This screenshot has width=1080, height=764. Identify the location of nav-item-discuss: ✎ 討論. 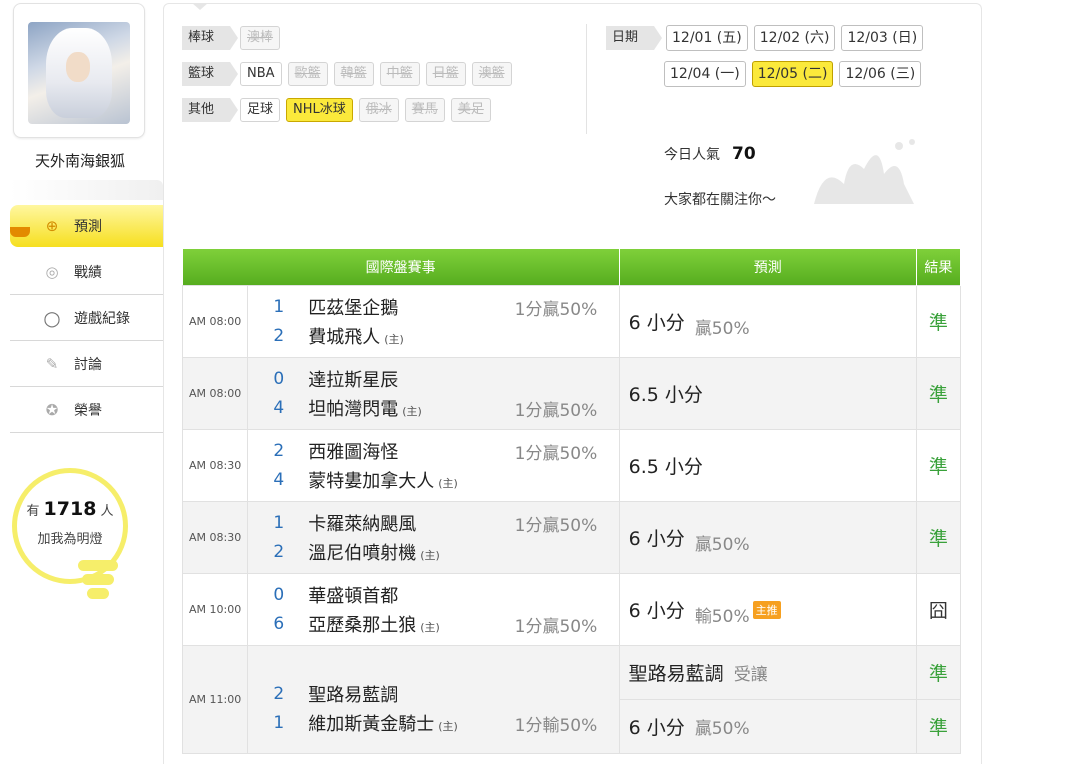
(86, 364).